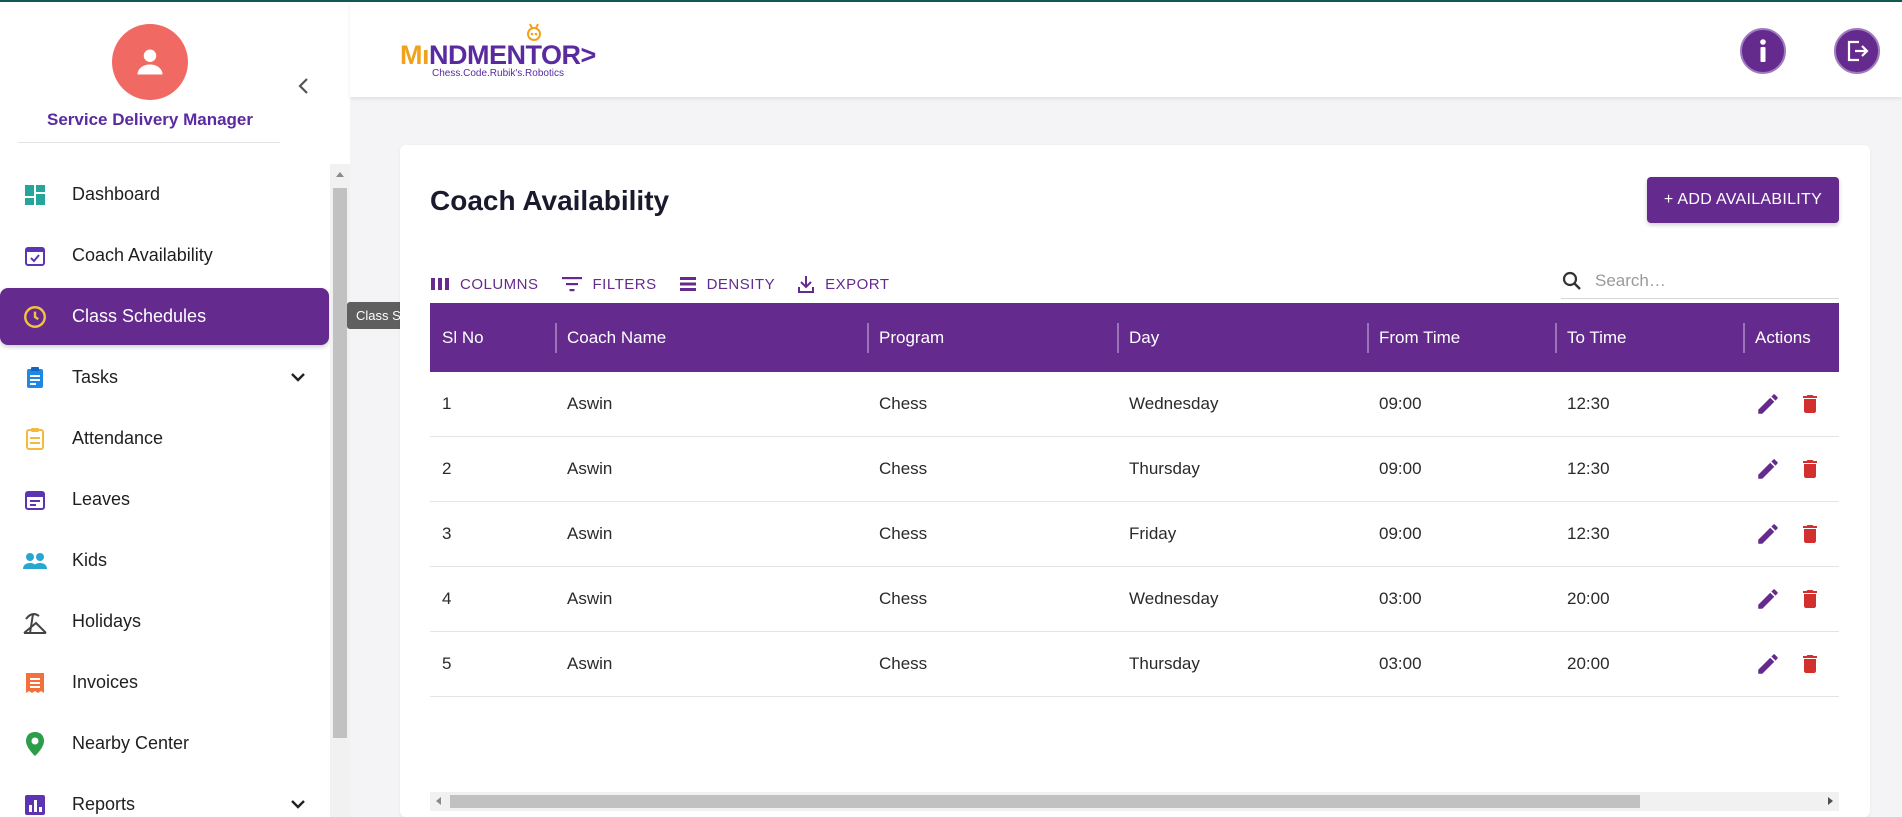  I want to click on info-icon, so click(1763, 50).